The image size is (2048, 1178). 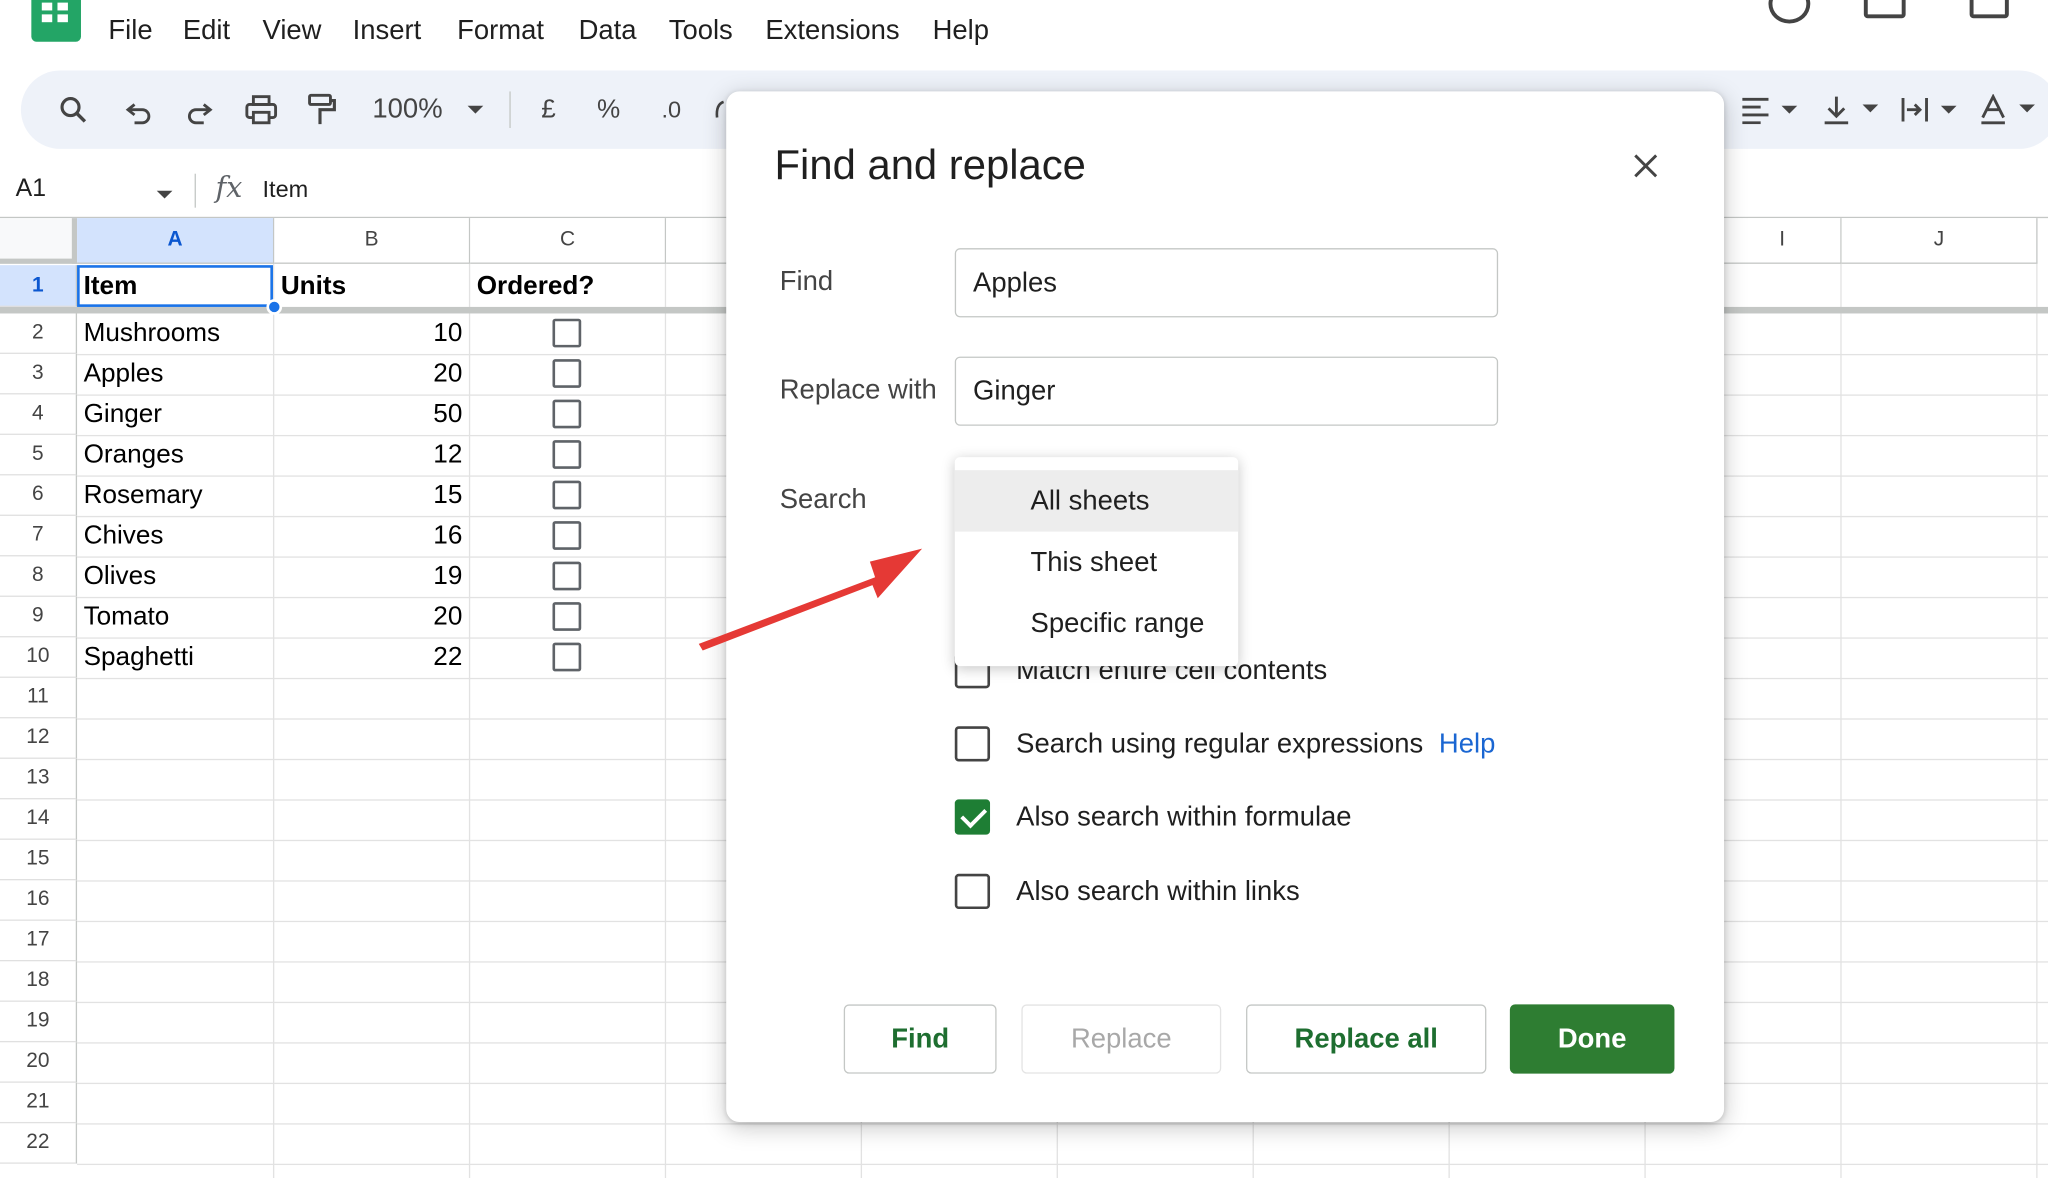 What do you see at coordinates (261, 110) in the screenshot?
I see `print-icon` at bounding box center [261, 110].